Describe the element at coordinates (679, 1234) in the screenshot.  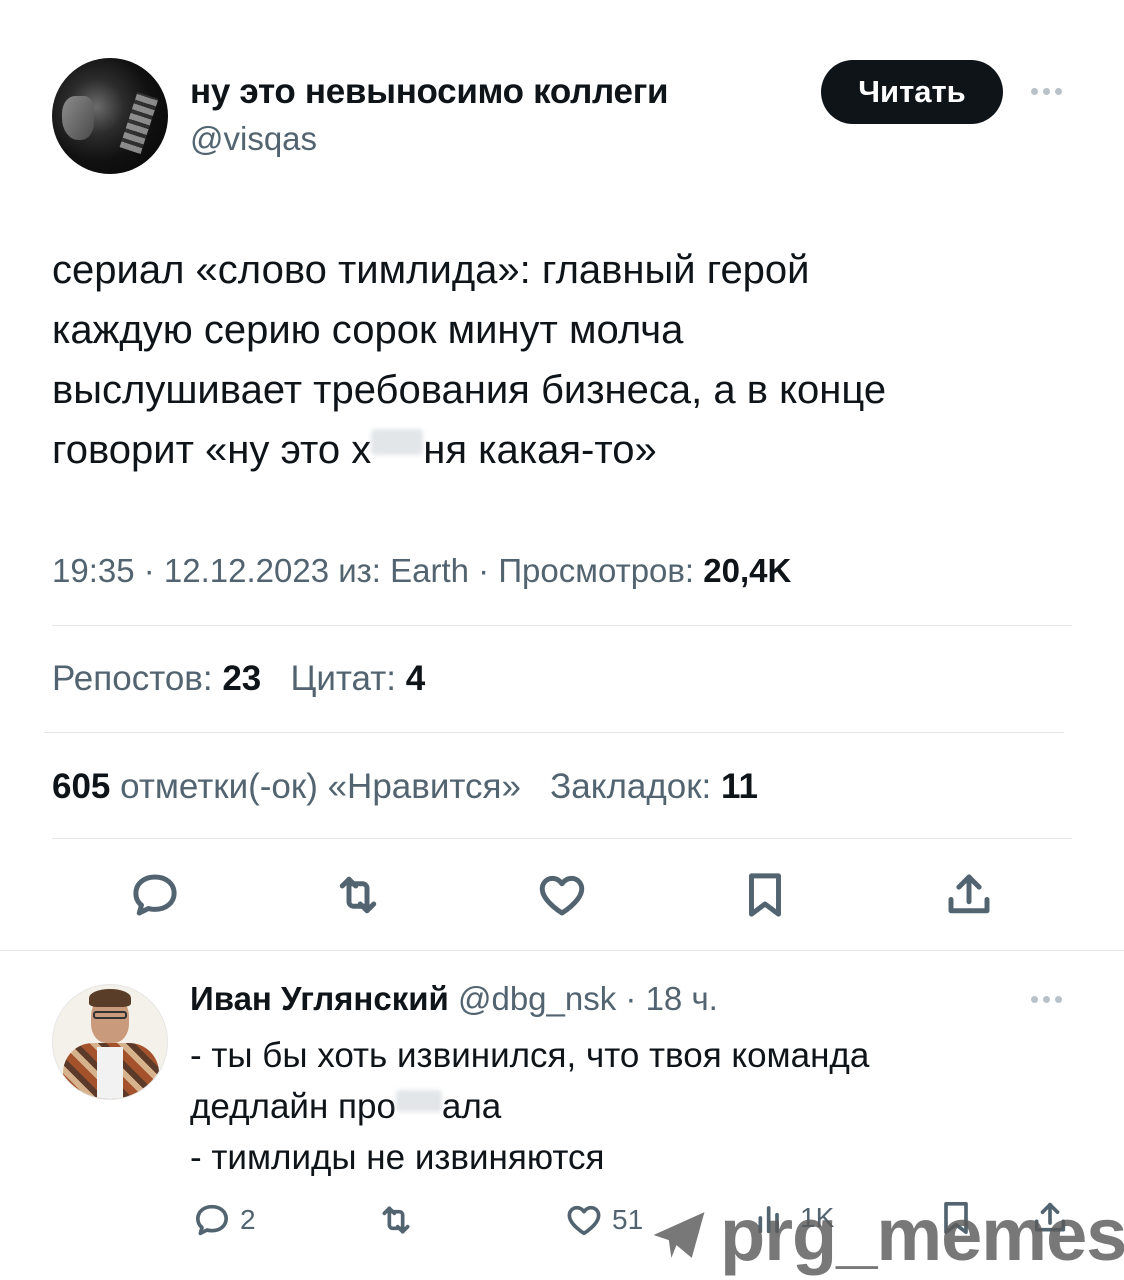
I see `telegram-plane-icon` at that location.